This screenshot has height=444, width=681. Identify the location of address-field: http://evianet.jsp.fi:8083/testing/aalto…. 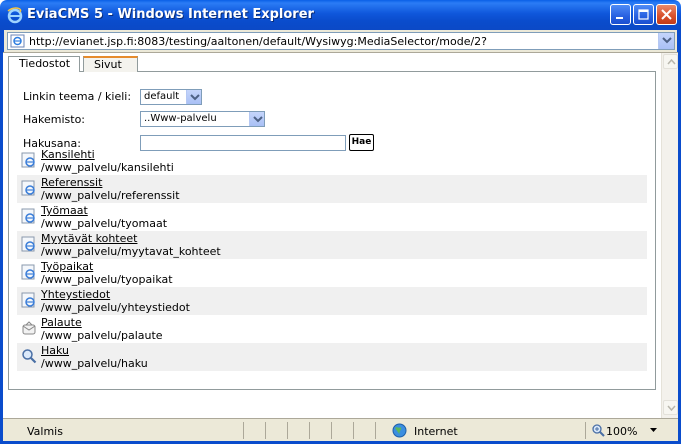
(341, 41).